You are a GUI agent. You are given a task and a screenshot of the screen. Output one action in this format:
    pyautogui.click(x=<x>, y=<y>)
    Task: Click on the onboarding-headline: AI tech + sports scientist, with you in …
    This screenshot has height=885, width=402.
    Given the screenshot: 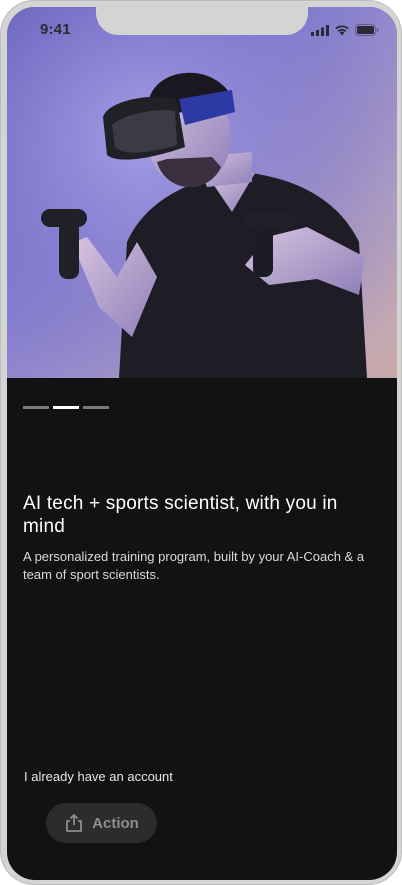 What is the action you would take?
    pyautogui.click(x=180, y=515)
    